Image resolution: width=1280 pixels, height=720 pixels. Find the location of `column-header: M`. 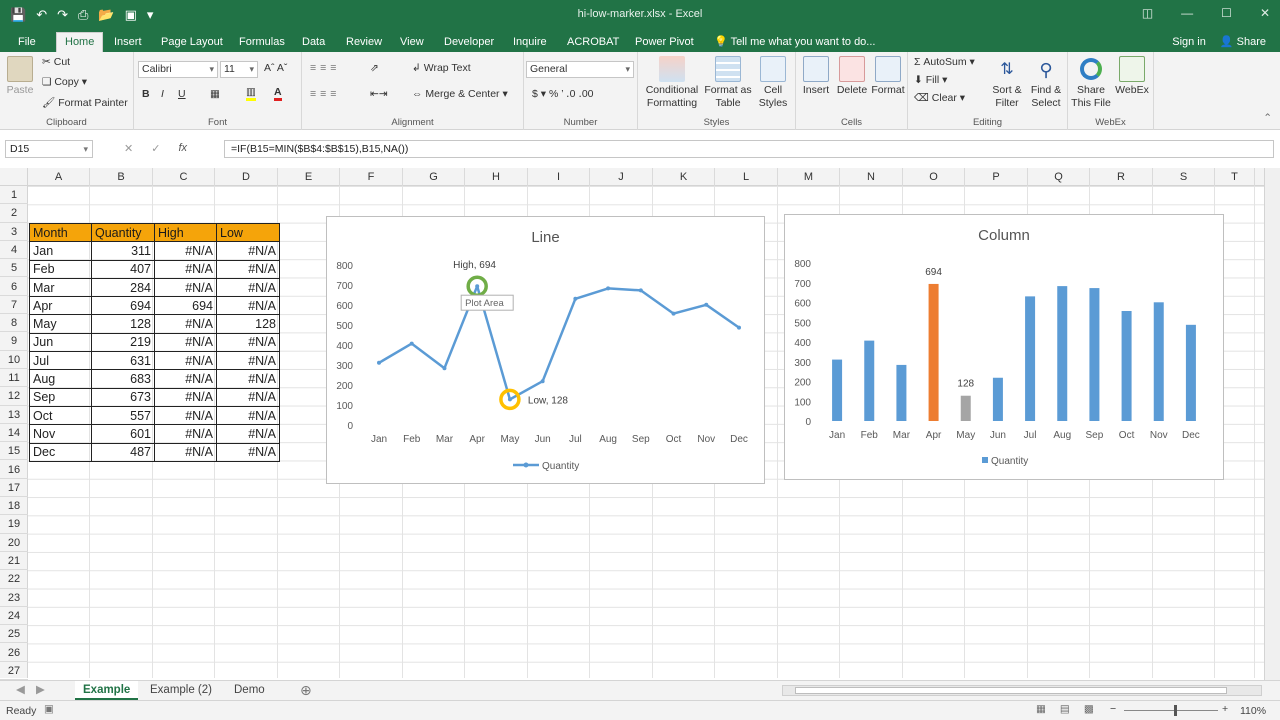

column-header: M is located at coordinates (809, 177).